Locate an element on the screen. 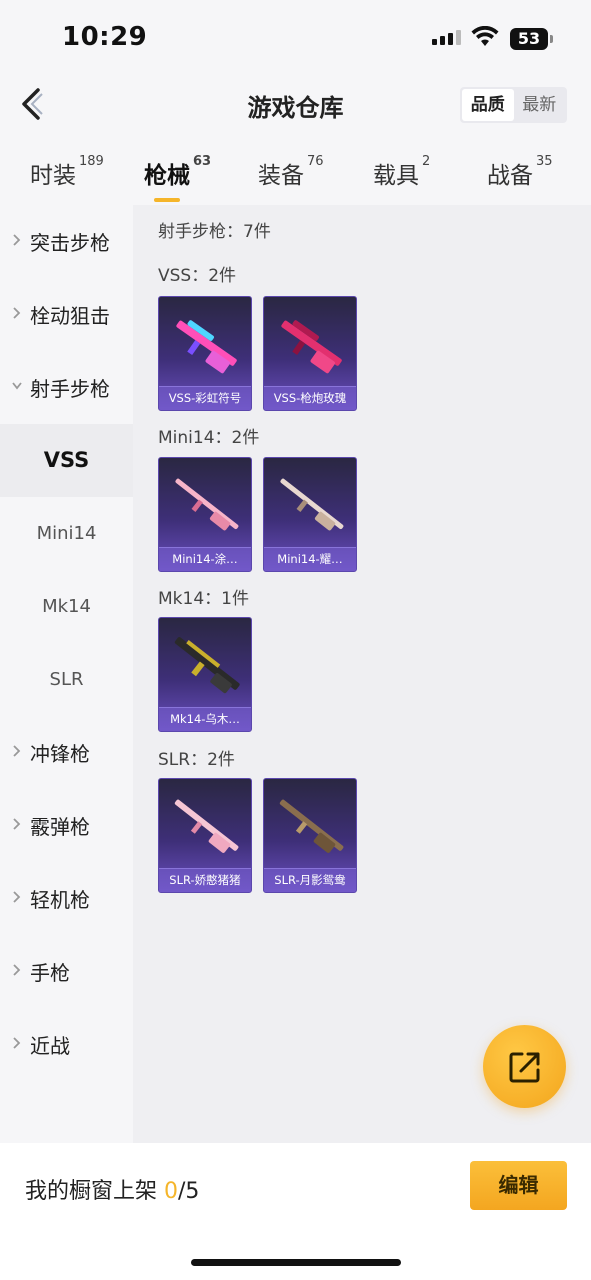 This screenshot has height=1280, width=591. edit-button: 编辑 is located at coordinates (518, 1185).